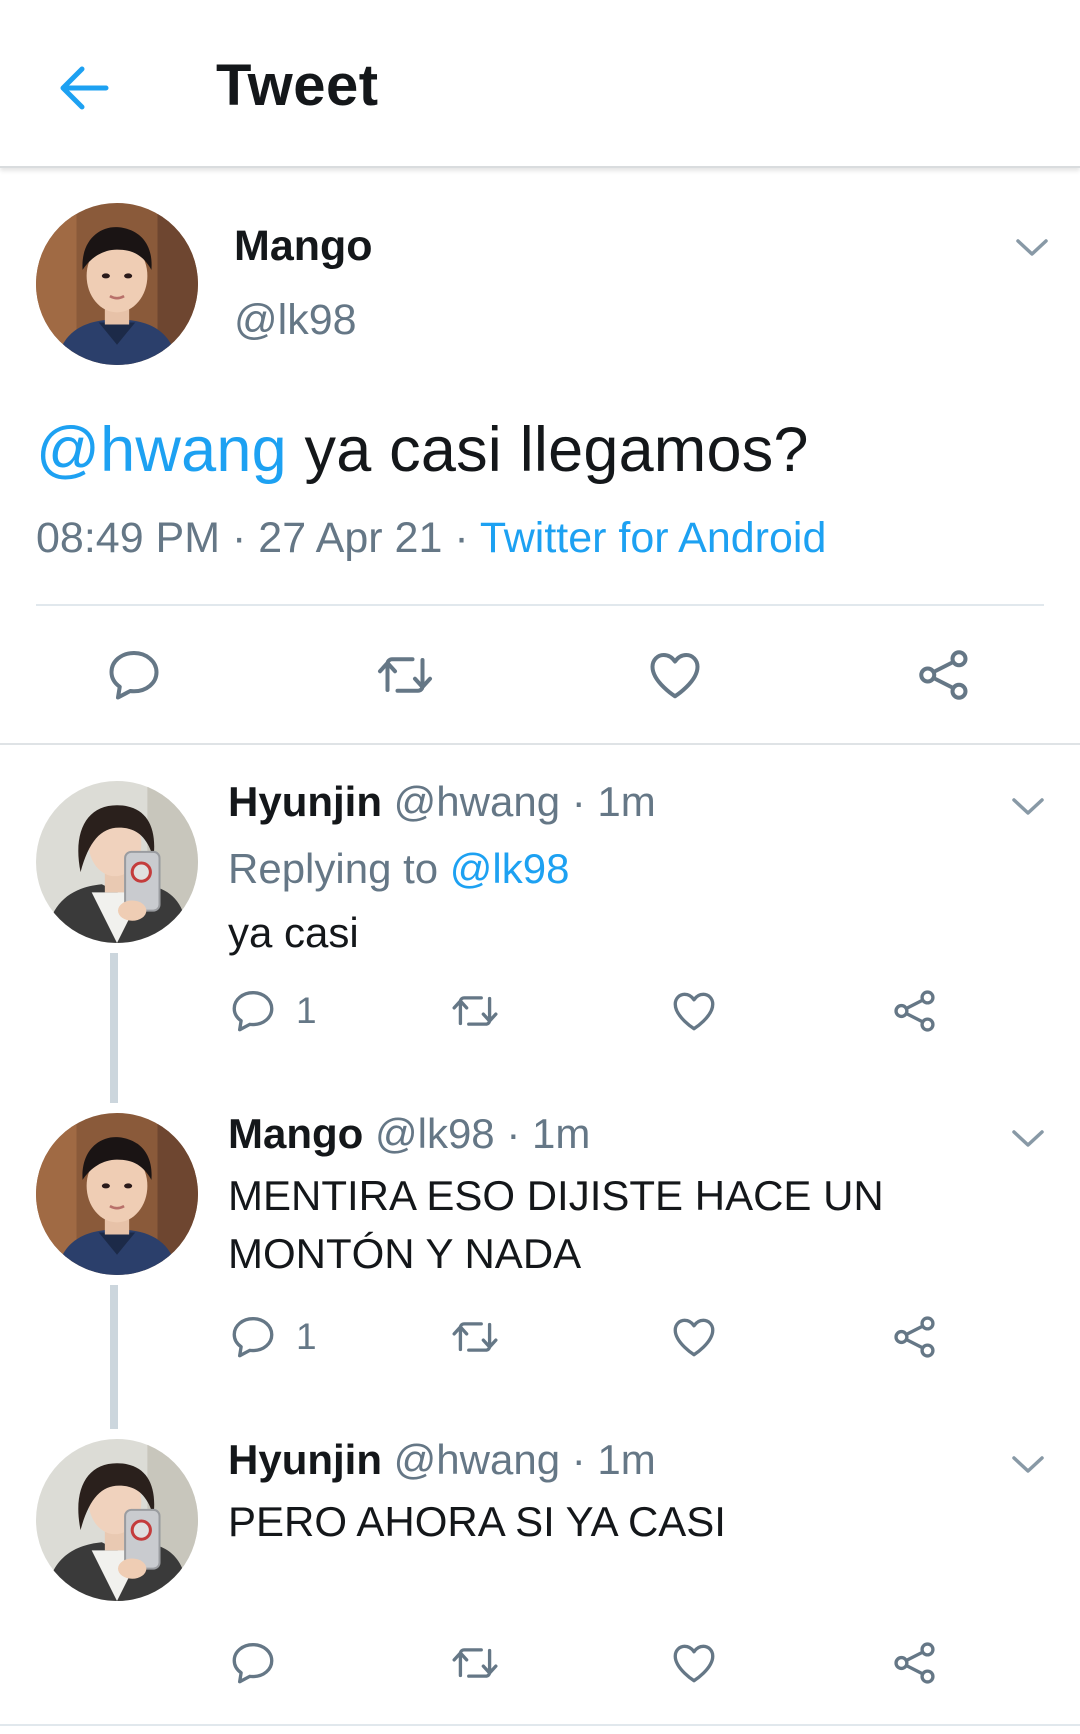 Image resolution: width=1080 pixels, height=1734 pixels. Describe the element at coordinates (547, 450) in the screenshot. I see `tweet-body: ya casi llegamos?` at that location.